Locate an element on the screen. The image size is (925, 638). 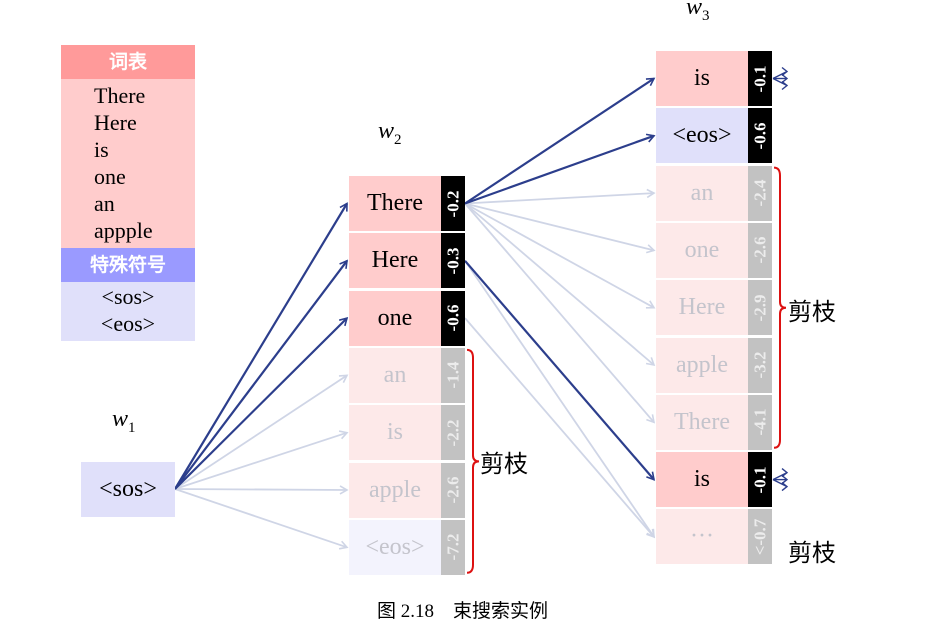
vocab-word: Here is located at coordinates (115, 122).